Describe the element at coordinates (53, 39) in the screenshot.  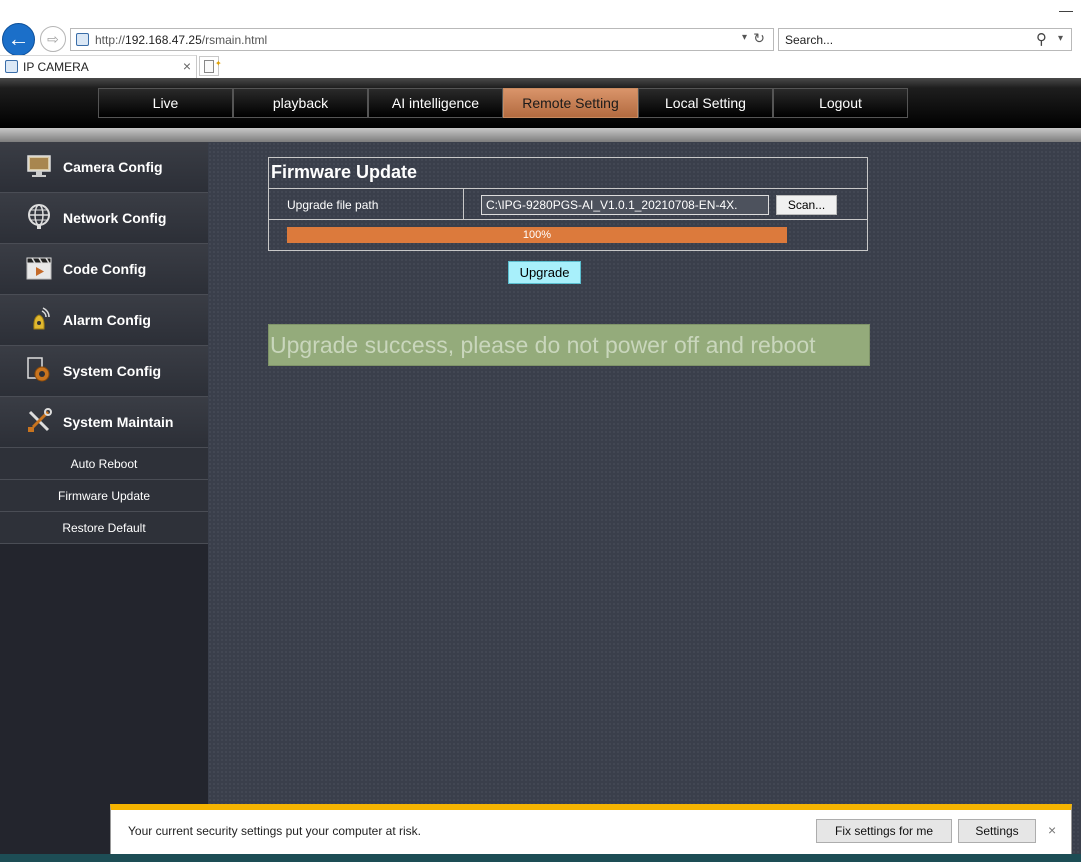
I see `forward-arrow-icon: ⇨` at that location.